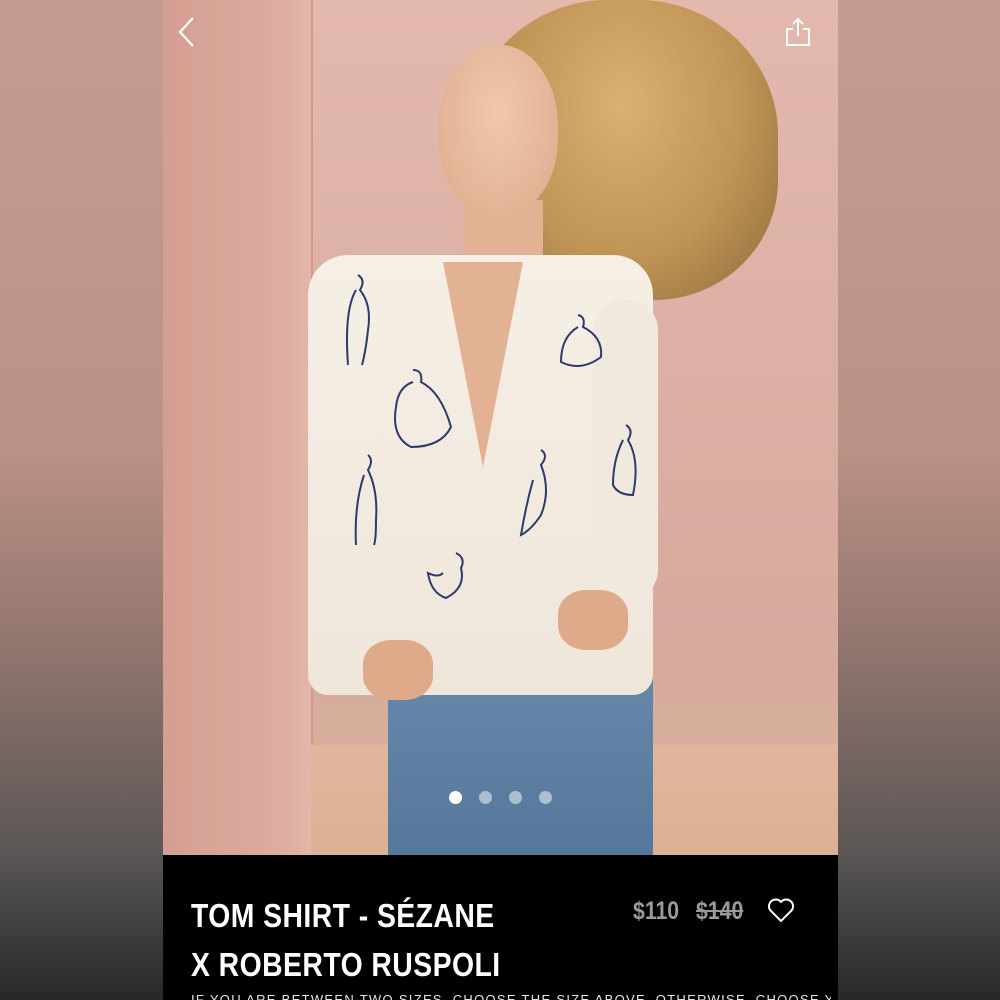  I want to click on back-button, so click(187, 32).